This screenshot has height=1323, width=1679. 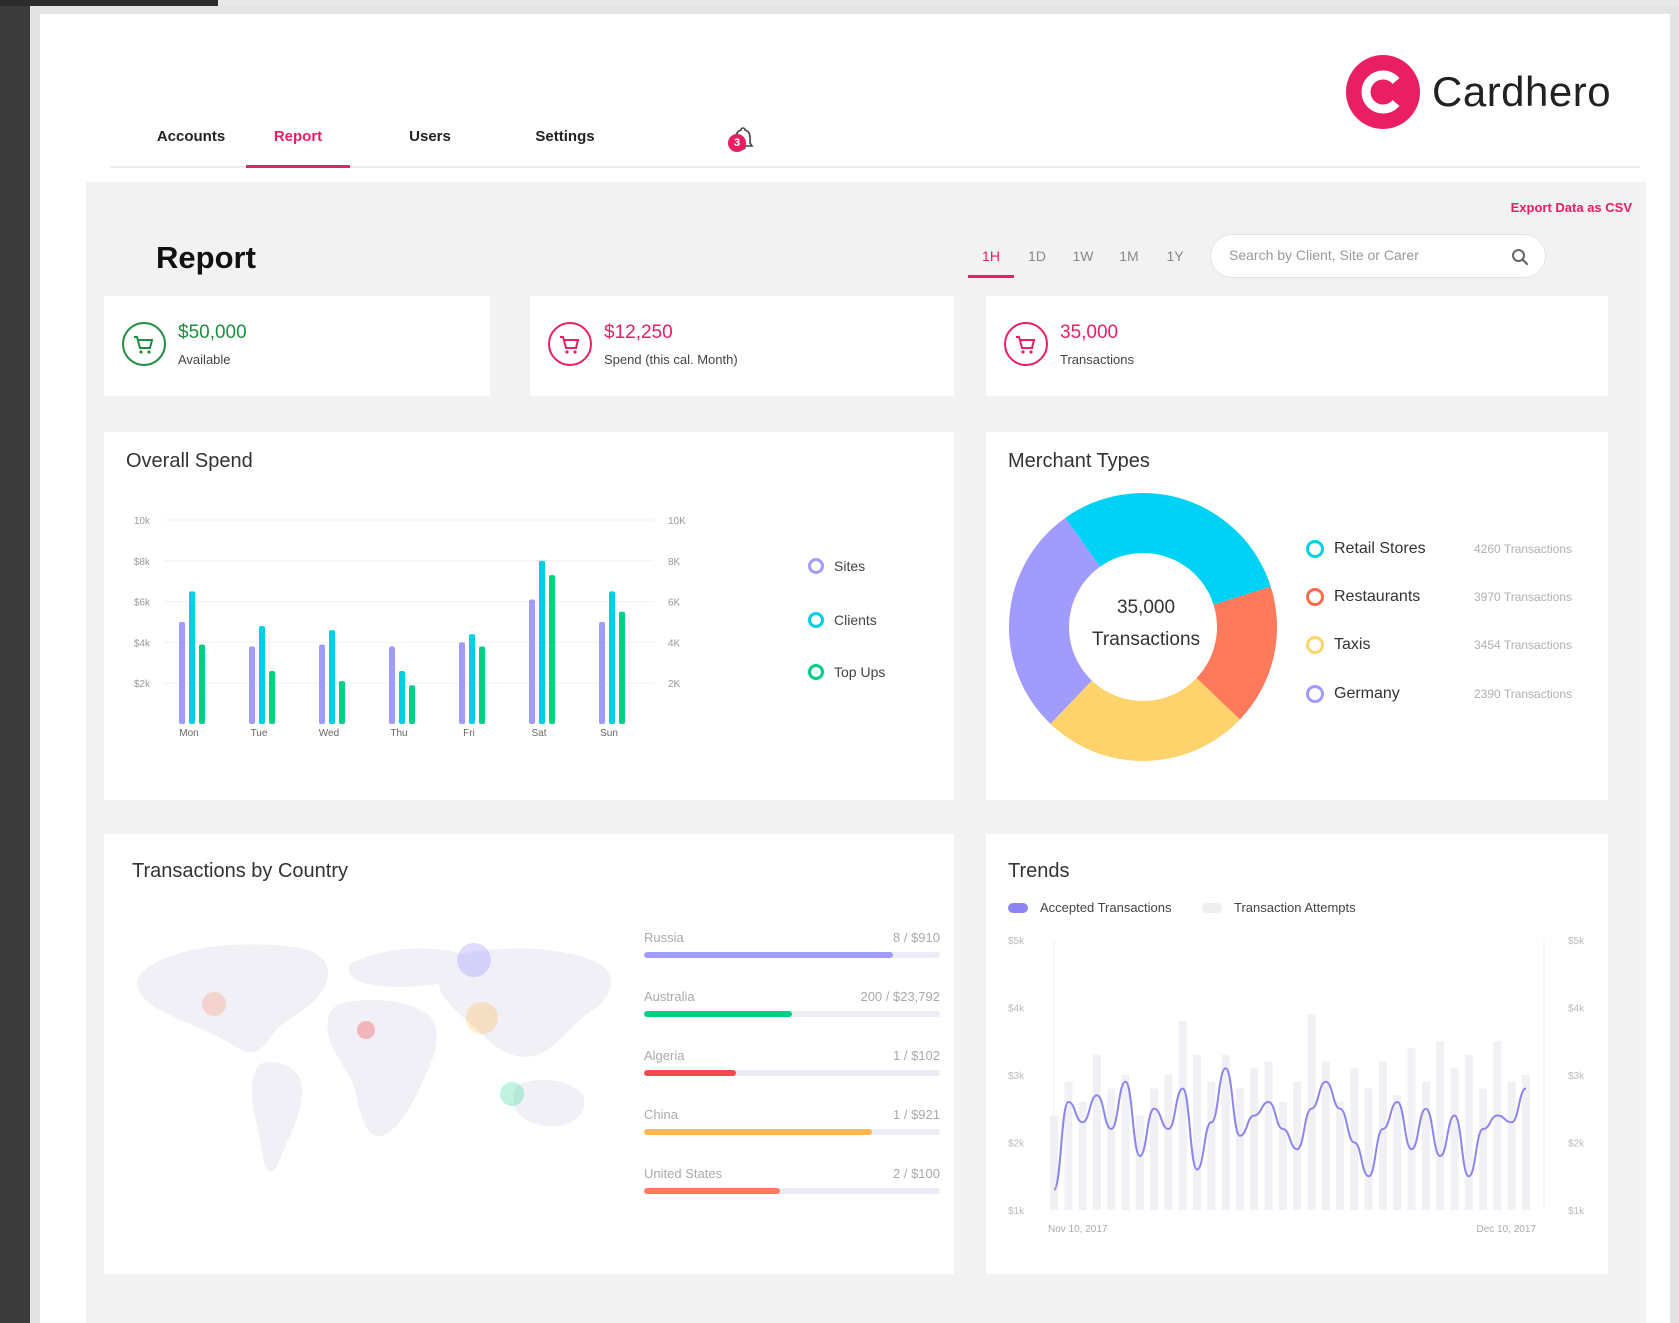 What do you see at coordinates (206, 257) in the screenshot?
I see `page-title: Report` at bounding box center [206, 257].